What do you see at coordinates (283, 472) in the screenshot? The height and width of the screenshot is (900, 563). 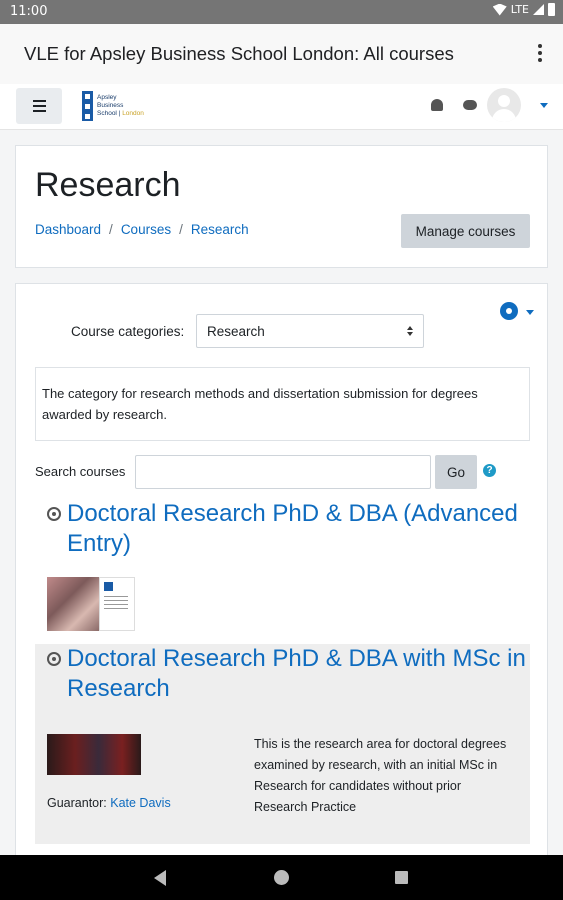 I see `search-courses-input` at bounding box center [283, 472].